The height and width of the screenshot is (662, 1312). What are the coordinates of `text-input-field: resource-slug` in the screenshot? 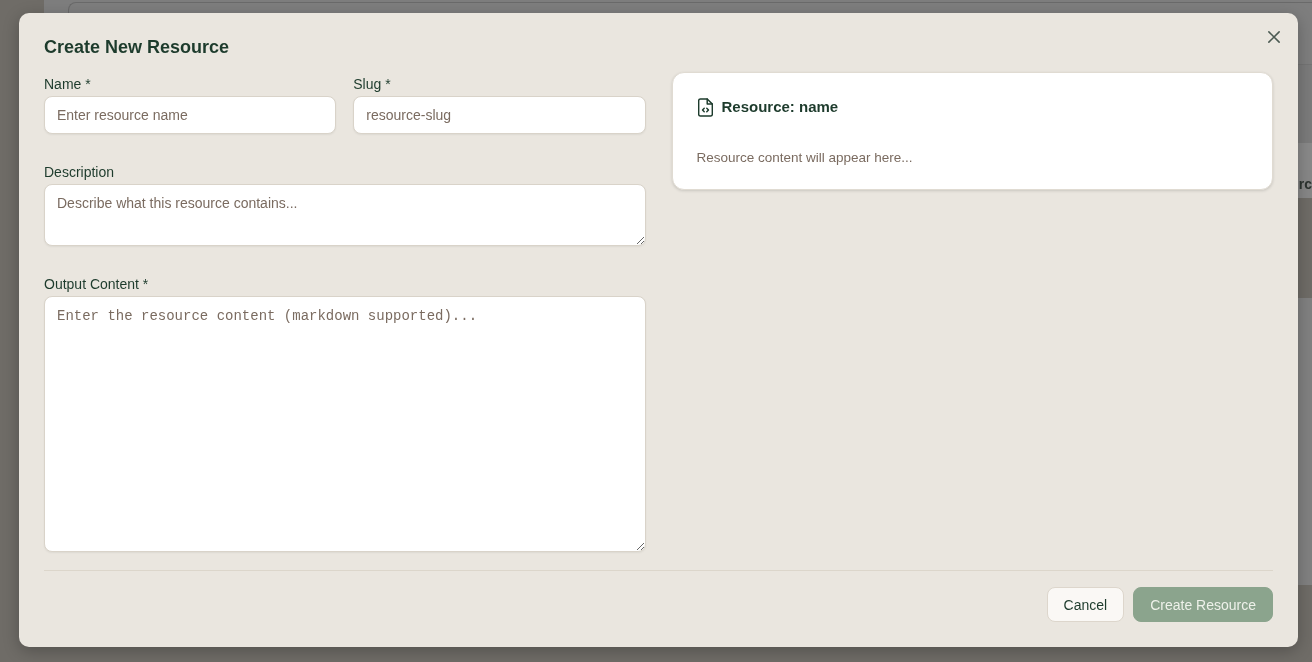 It's located at (499, 115).